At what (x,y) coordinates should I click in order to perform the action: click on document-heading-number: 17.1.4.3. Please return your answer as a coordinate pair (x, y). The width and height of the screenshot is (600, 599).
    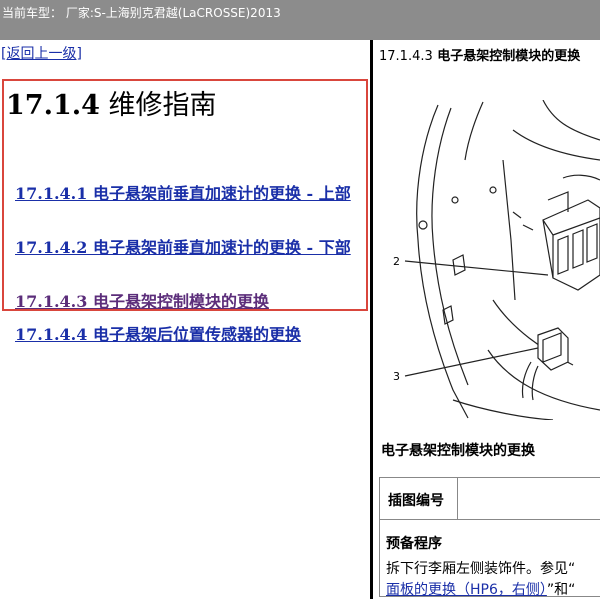
    Looking at the image, I should click on (406, 56).